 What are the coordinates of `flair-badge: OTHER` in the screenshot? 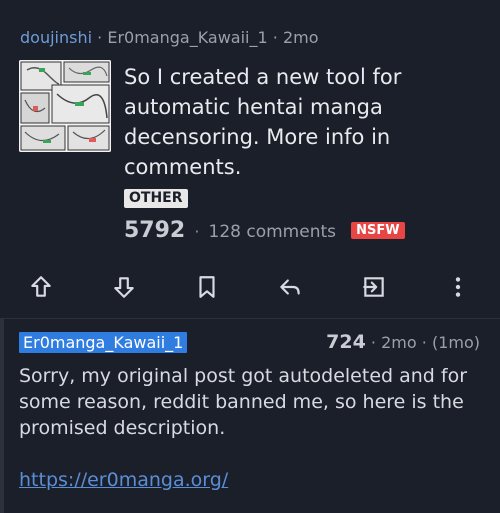 It's located at (156, 198).